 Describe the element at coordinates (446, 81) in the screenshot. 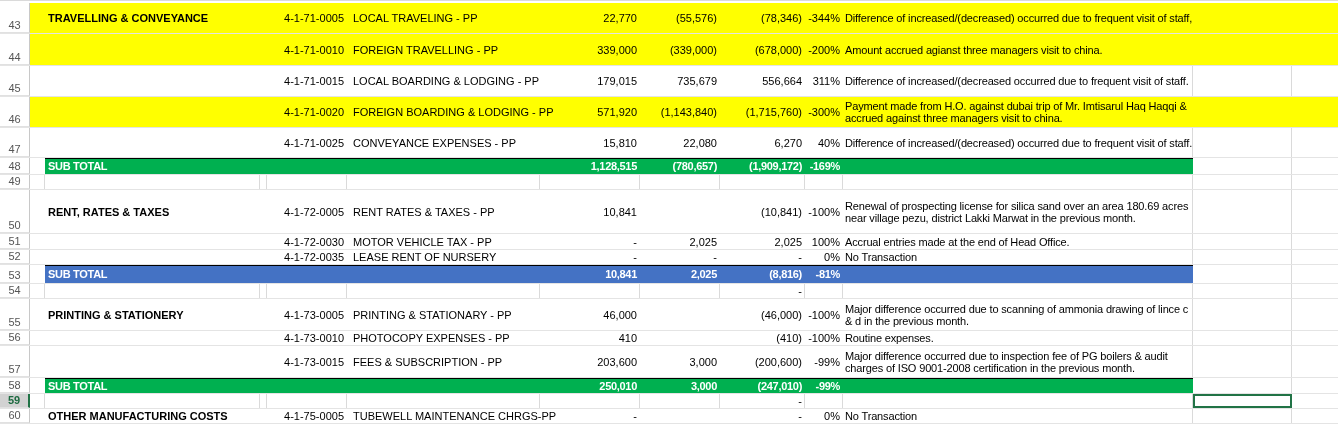

I see `account-name: LOCAL BOARDING & LODGING - PP` at that location.